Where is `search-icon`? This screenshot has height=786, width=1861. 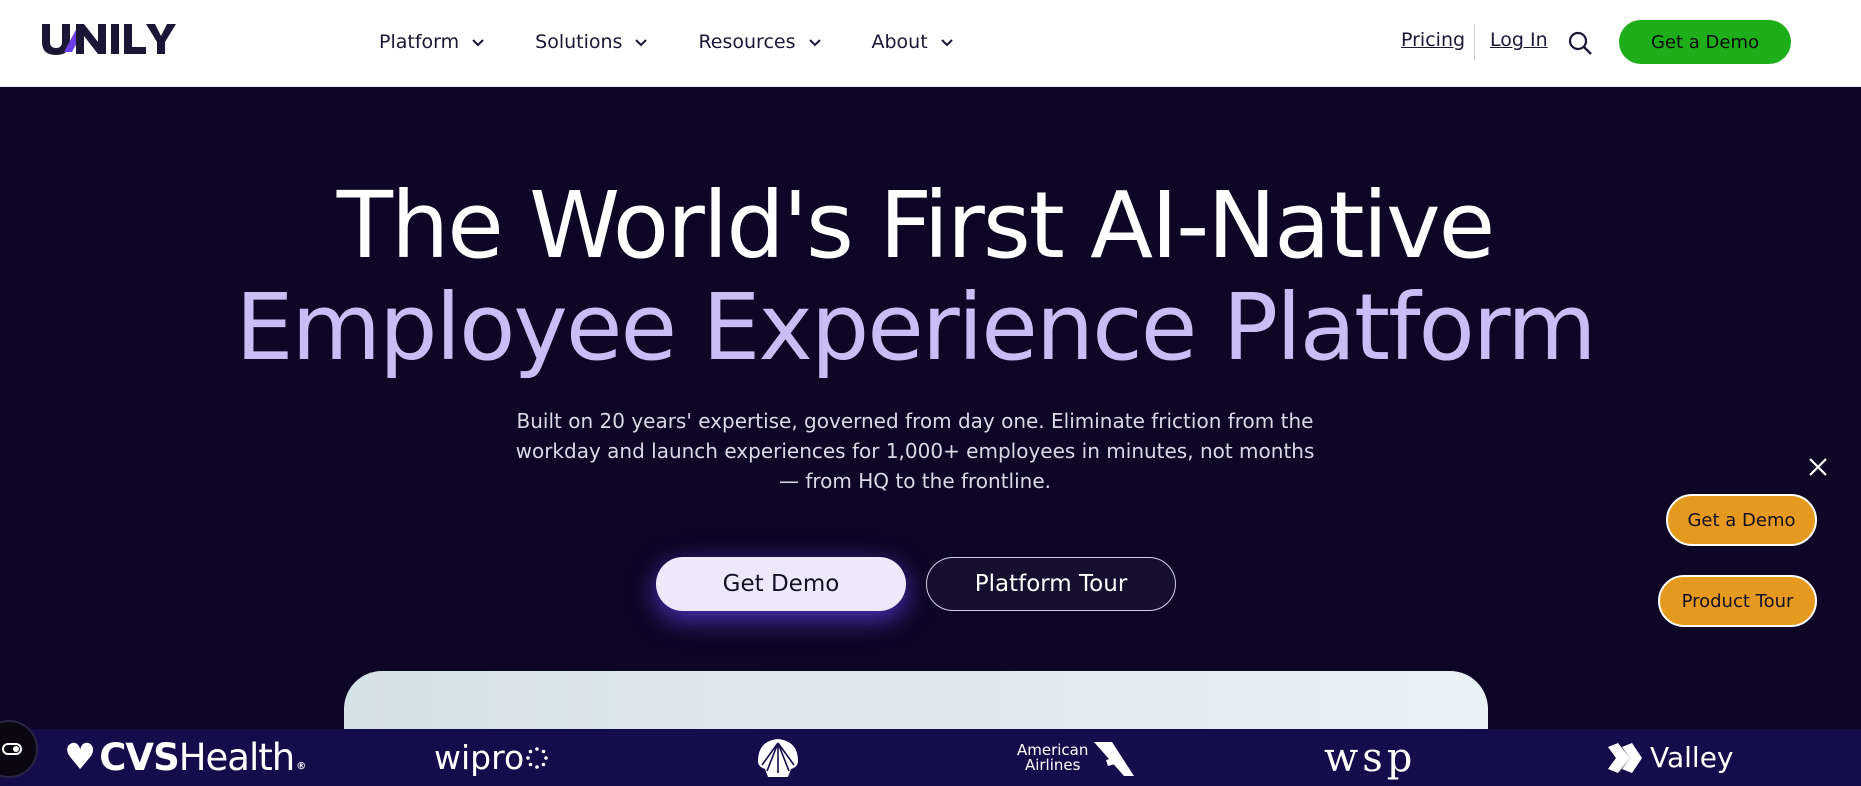 search-icon is located at coordinates (1580, 43).